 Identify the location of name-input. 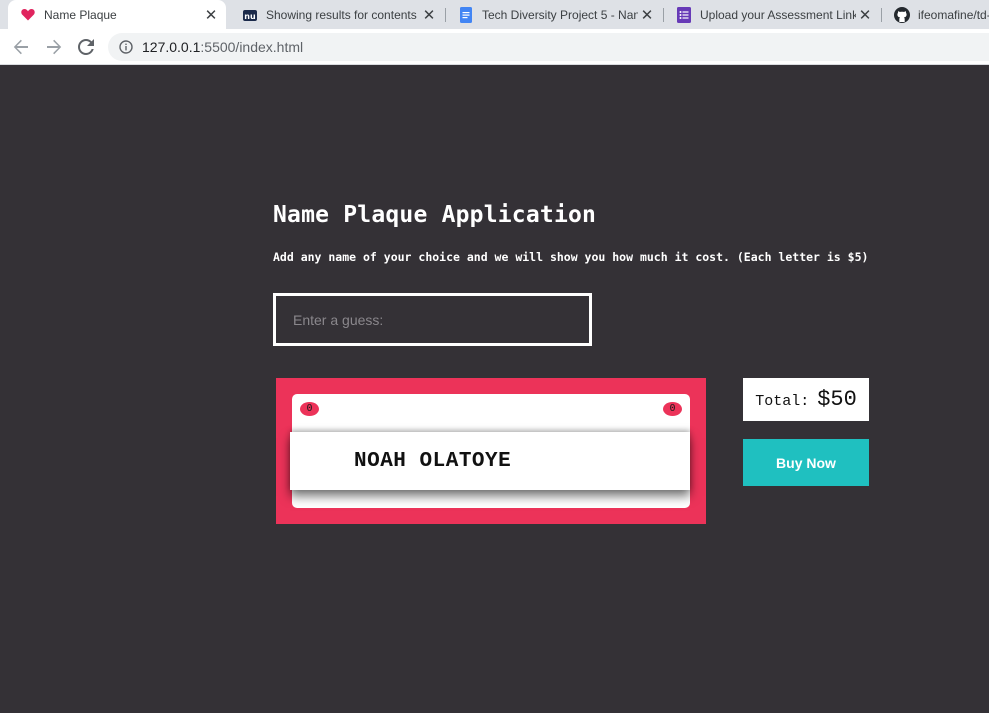
(432, 319).